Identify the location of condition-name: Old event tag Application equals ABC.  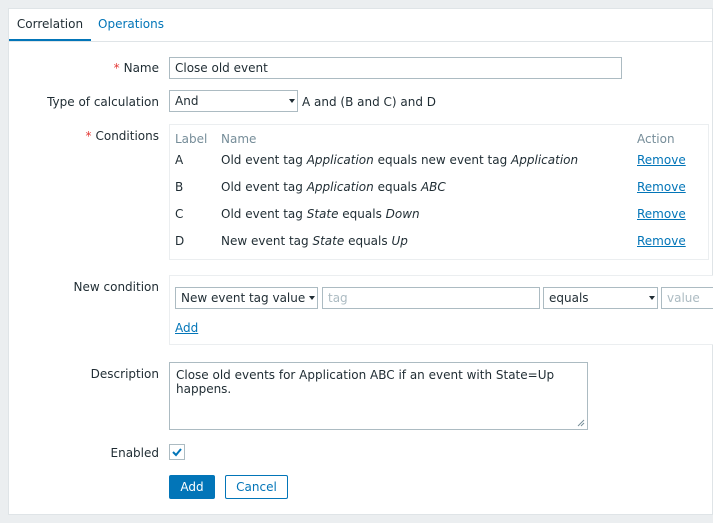
(333, 187).